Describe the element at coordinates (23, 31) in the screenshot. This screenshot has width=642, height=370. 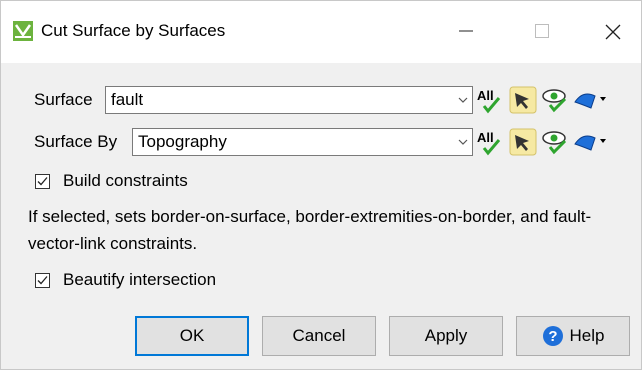
I see `app-icon` at that location.